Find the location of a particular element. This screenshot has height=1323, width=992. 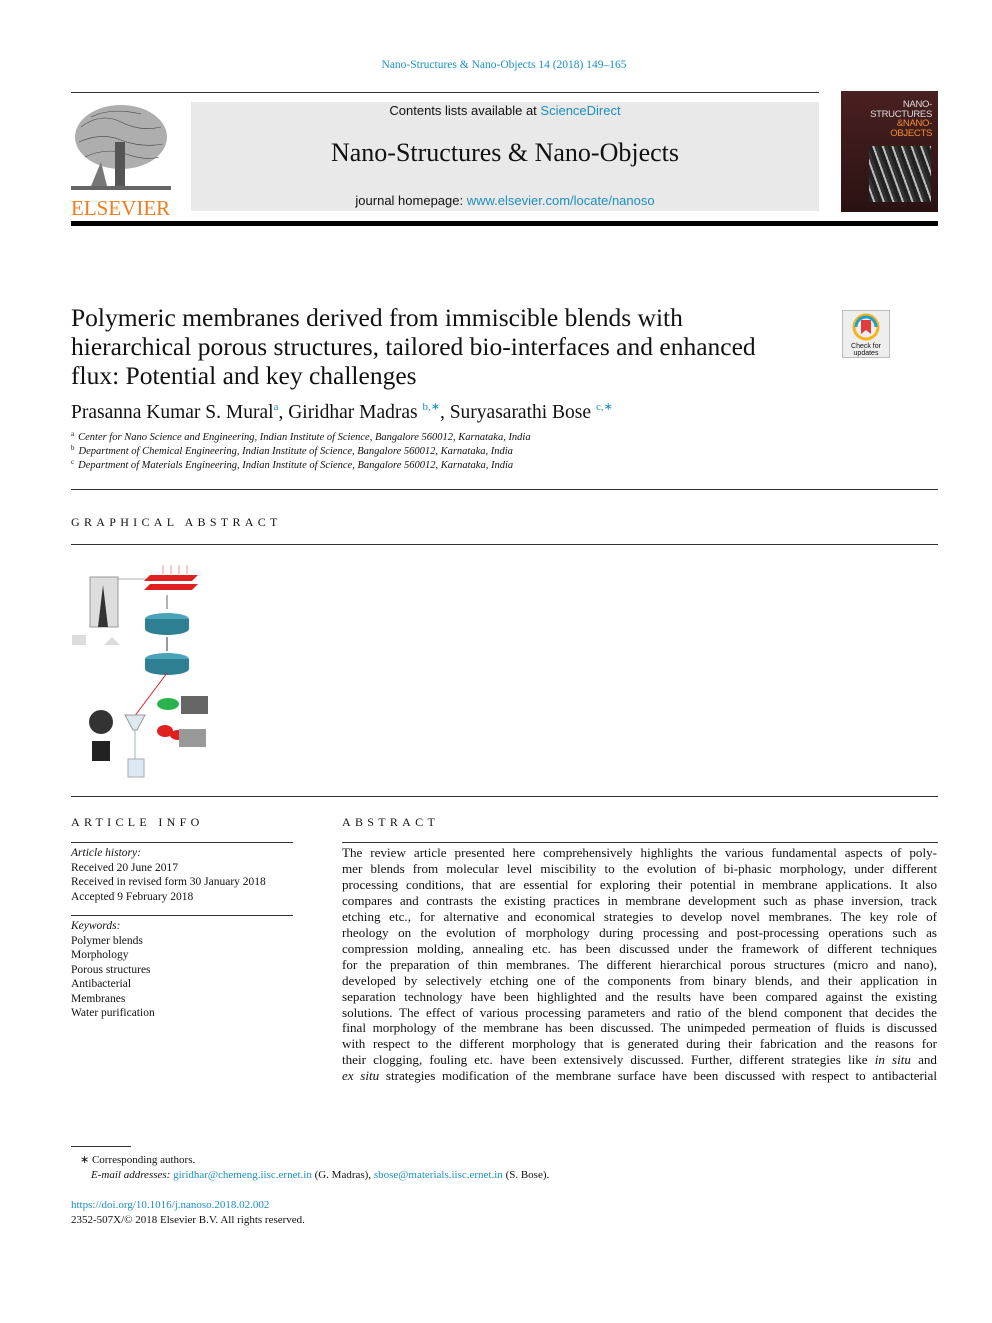

bacteria-green-icon is located at coordinates (168, 704).